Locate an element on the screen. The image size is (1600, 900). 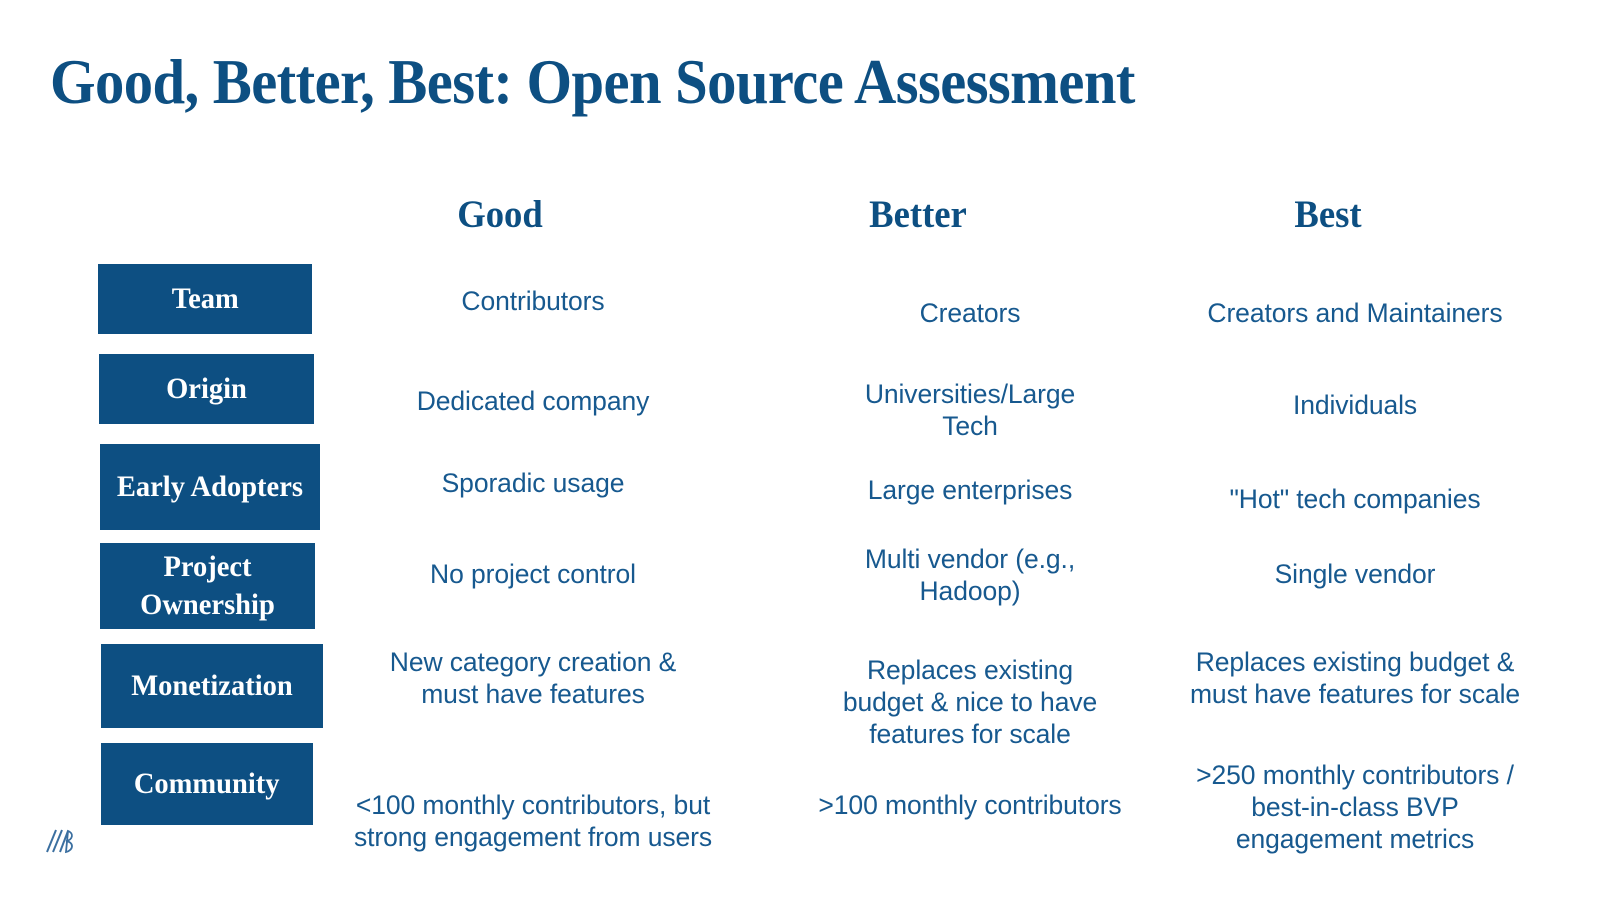
row-label-community: Community is located at coordinates (207, 784).